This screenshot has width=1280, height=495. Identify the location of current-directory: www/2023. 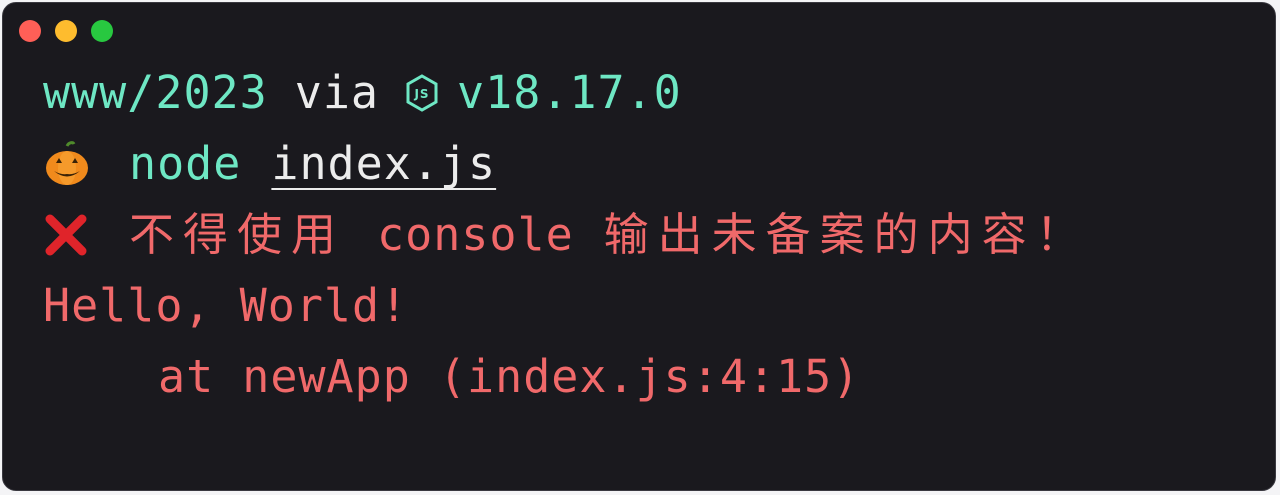
(155, 92).